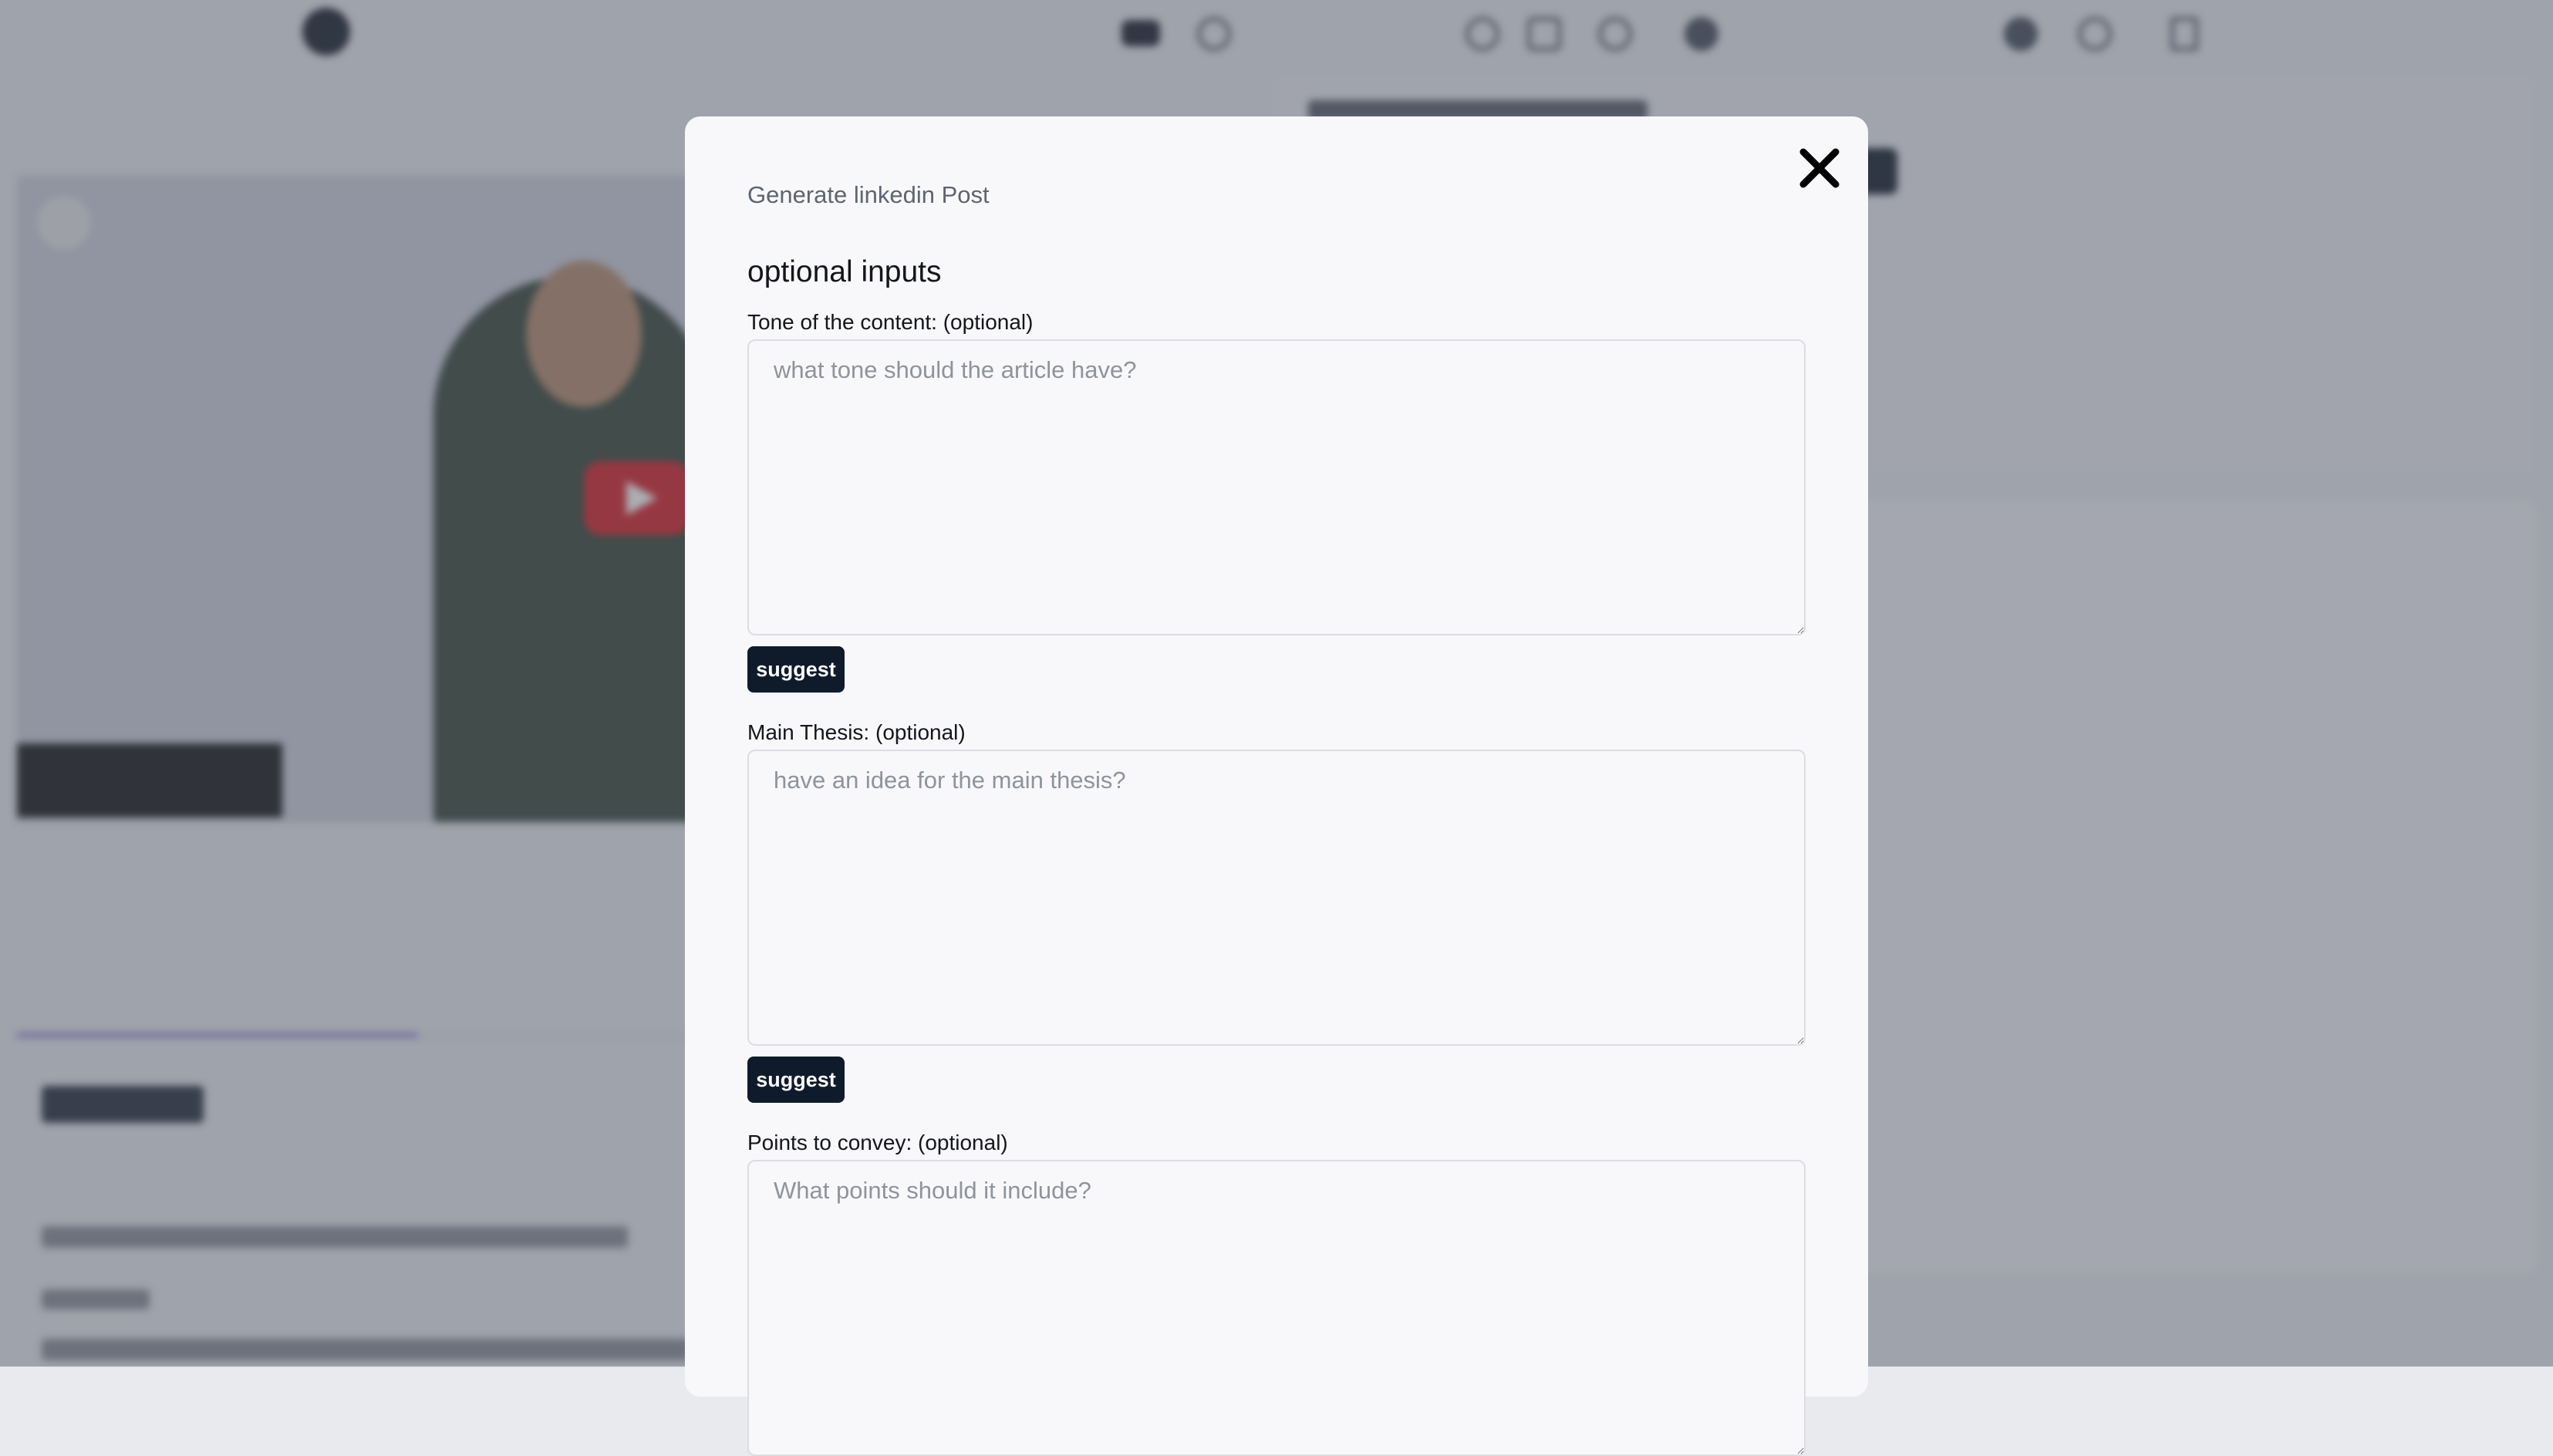  Describe the element at coordinates (877, 1142) in the screenshot. I see `points-to-convey-label: Points to convey: (optional)` at that location.